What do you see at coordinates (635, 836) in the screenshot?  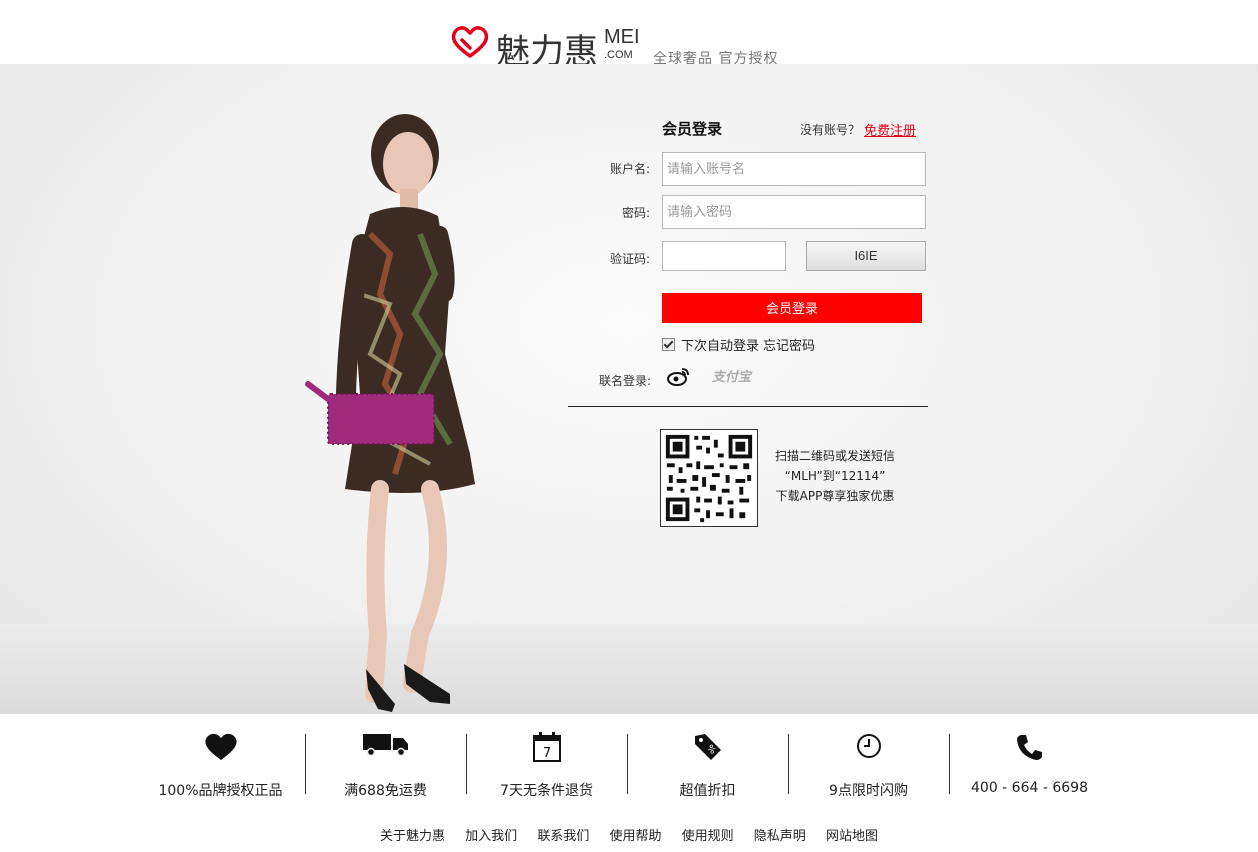 I see `footer-link-help: 使用帮助` at bounding box center [635, 836].